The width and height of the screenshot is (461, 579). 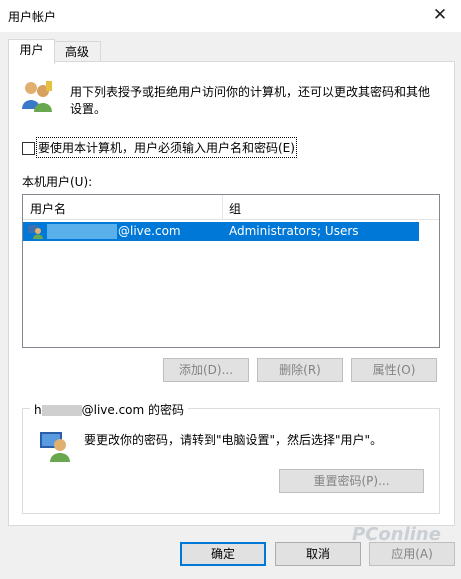 What do you see at coordinates (55, 447) in the screenshot?
I see `user-computer-icon` at bounding box center [55, 447].